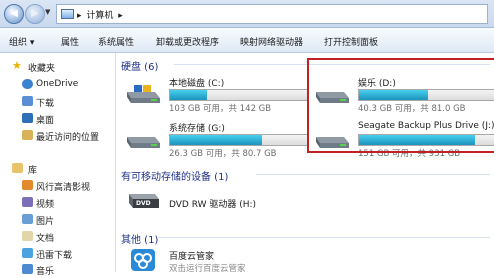 This screenshot has width=494, height=278. What do you see at coordinates (239, 140) in the screenshot?
I see `drive-g-usage-bar` at bounding box center [239, 140].